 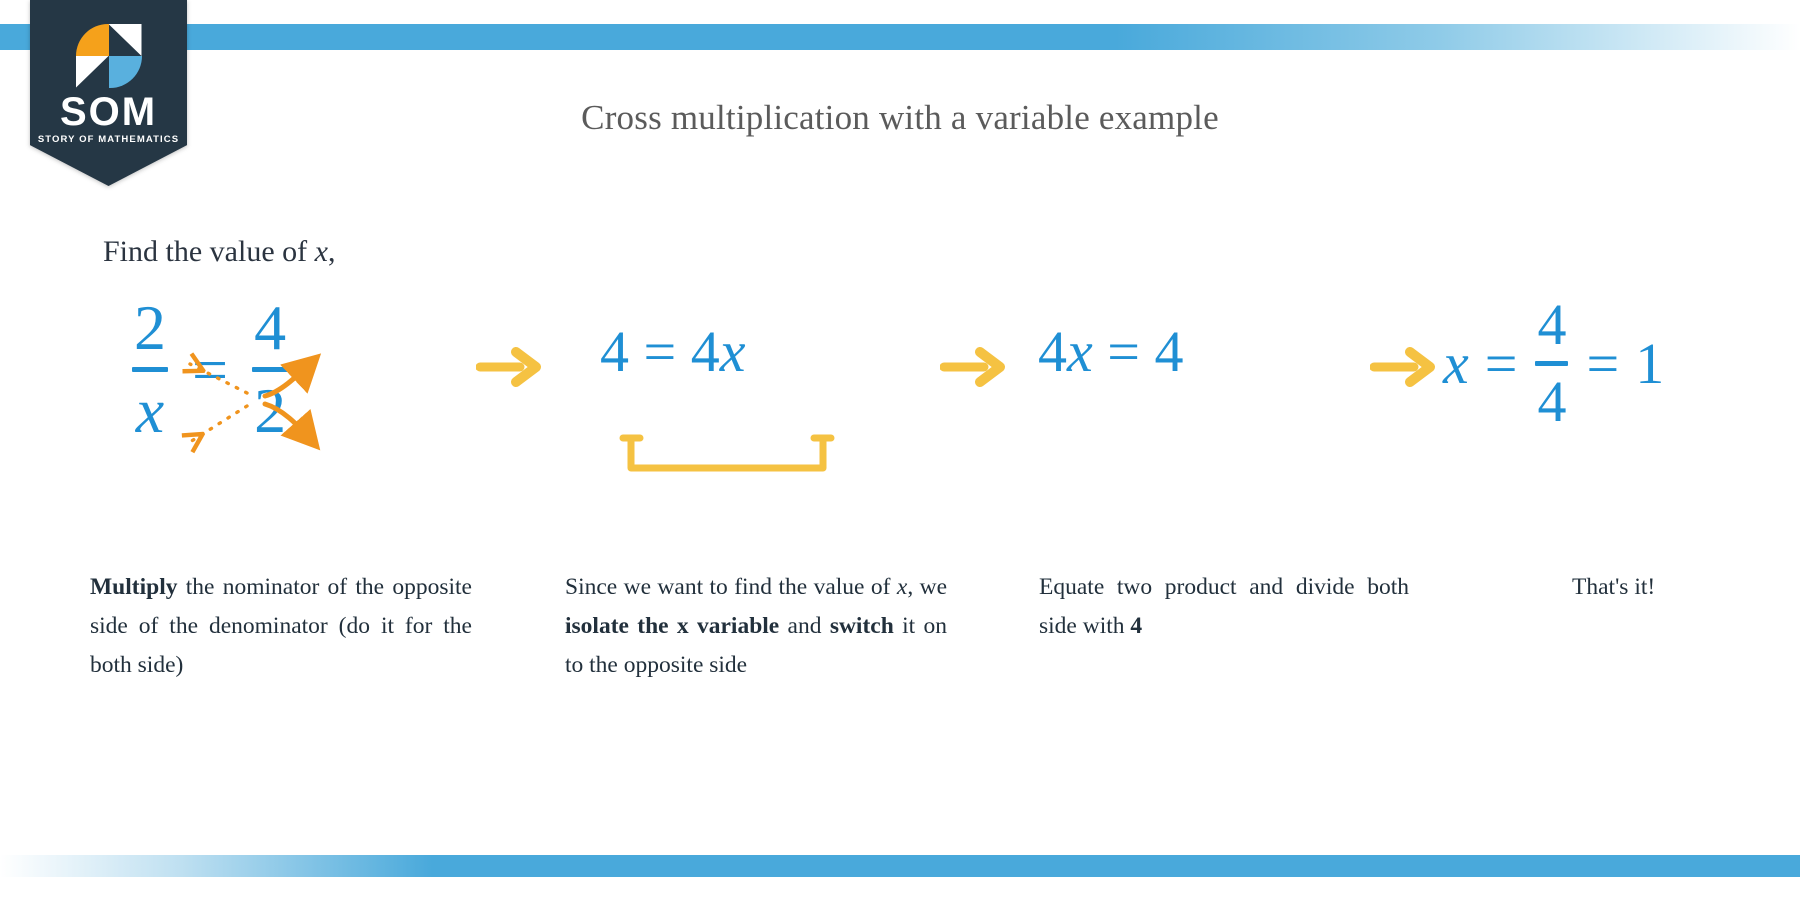 I want to click on step3-lhs-coefficient: 4, so click(x=1052, y=351).